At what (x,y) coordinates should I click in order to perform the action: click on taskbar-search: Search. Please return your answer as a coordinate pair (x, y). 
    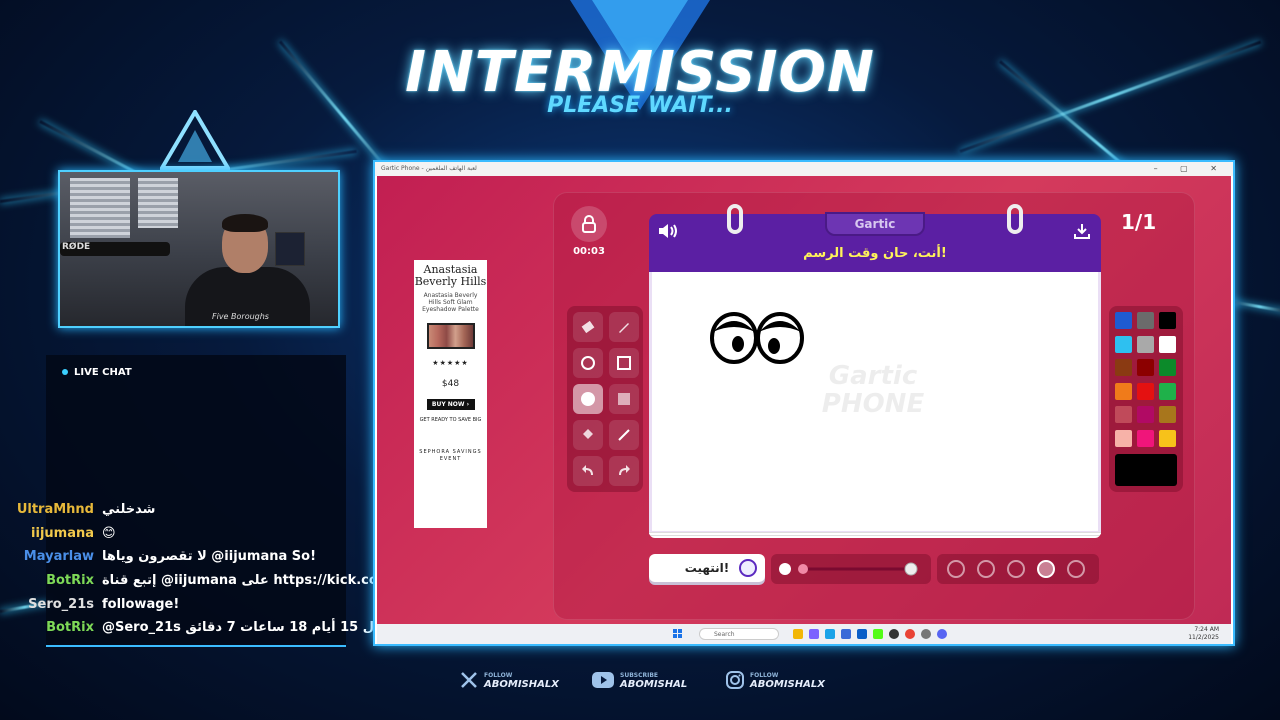
    Looking at the image, I should click on (739, 634).